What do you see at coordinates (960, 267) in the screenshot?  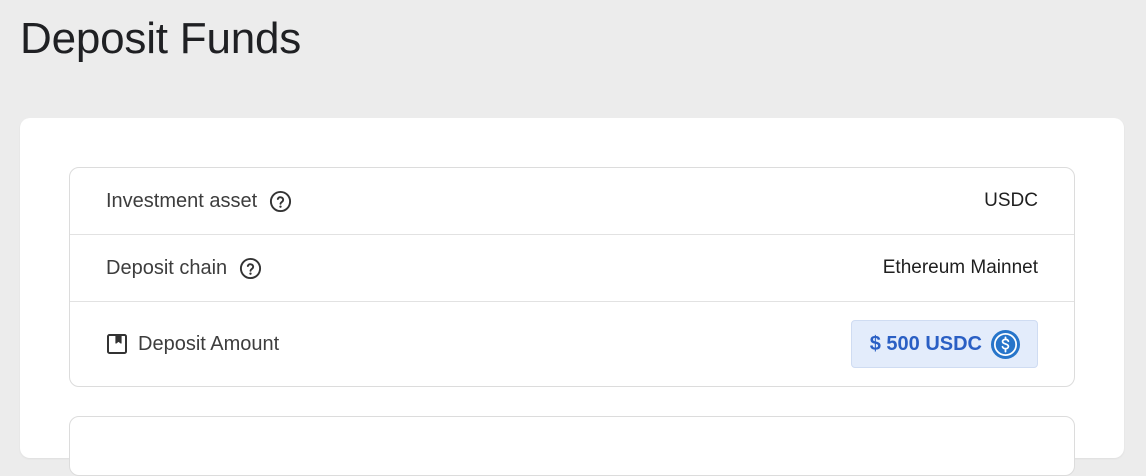 I see `deposit-chain-value: Ethereum Mainnet` at bounding box center [960, 267].